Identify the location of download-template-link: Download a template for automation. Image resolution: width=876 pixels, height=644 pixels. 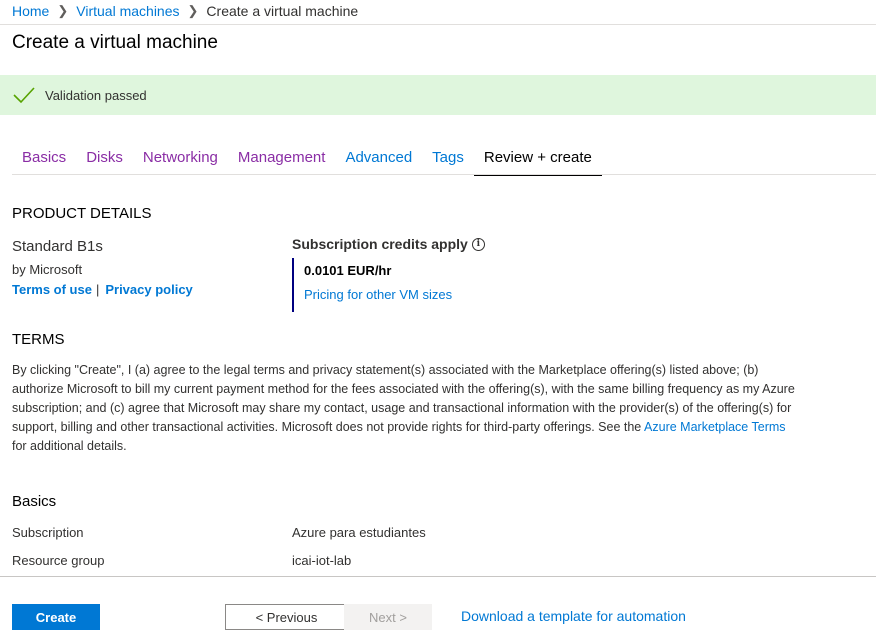
(573, 616).